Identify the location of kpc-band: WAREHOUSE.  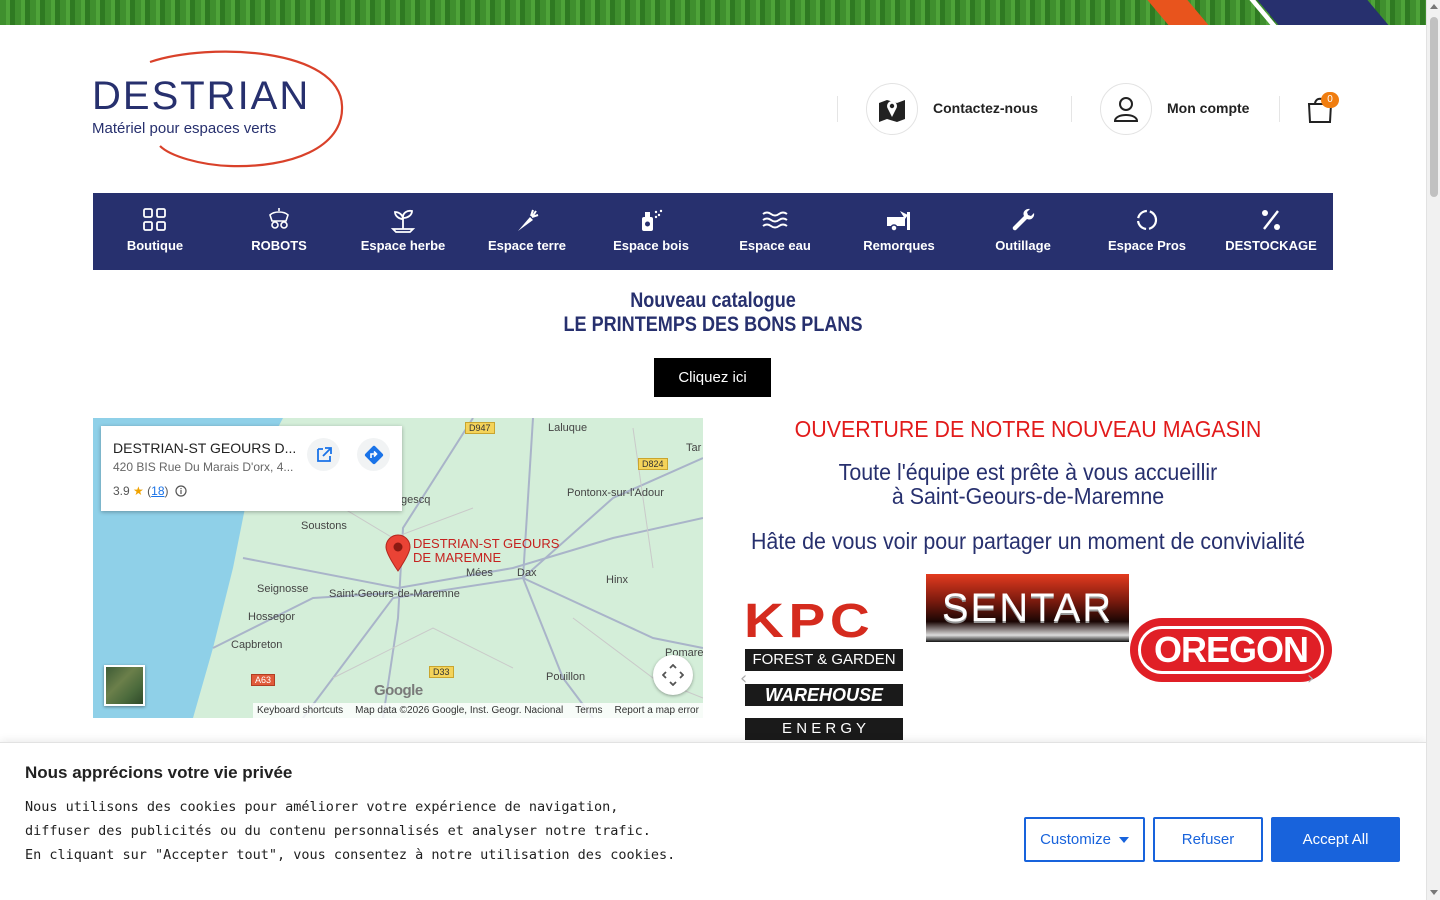
(824, 695).